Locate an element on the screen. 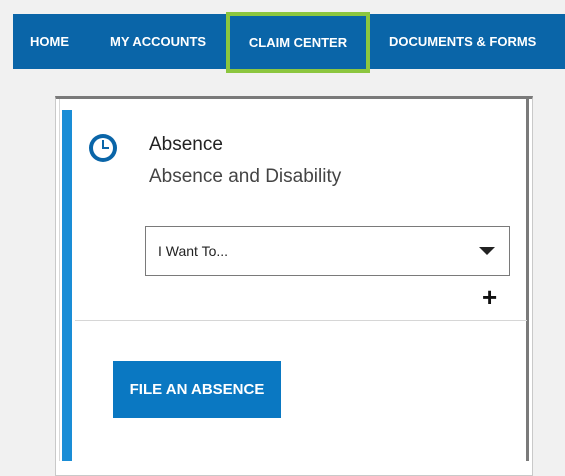 The height and width of the screenshot is (476, 565). nav-claim-center: CLAIM CENTER is located at coordinates (298, 42).